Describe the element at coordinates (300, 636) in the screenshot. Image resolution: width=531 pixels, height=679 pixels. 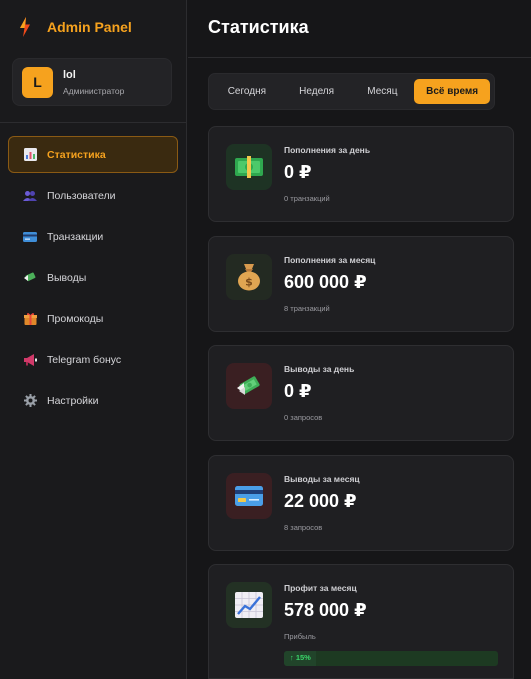
I see `card-subtext: Прибыль` at that location.